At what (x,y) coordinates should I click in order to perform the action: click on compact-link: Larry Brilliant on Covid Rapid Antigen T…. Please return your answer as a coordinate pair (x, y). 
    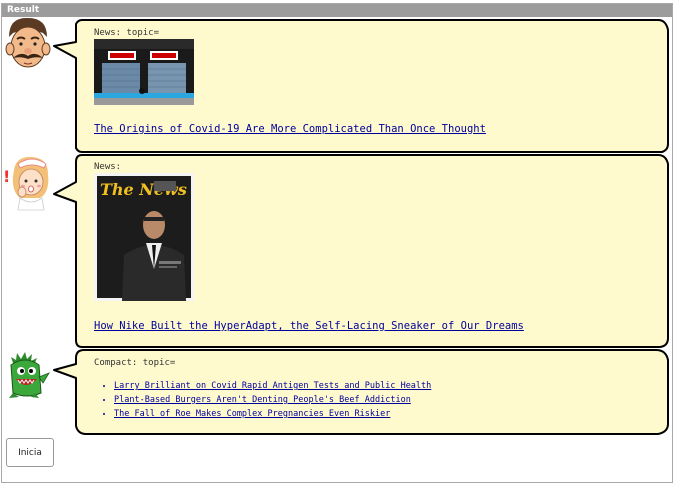
    Looking at the image, I should click on (272, 386).